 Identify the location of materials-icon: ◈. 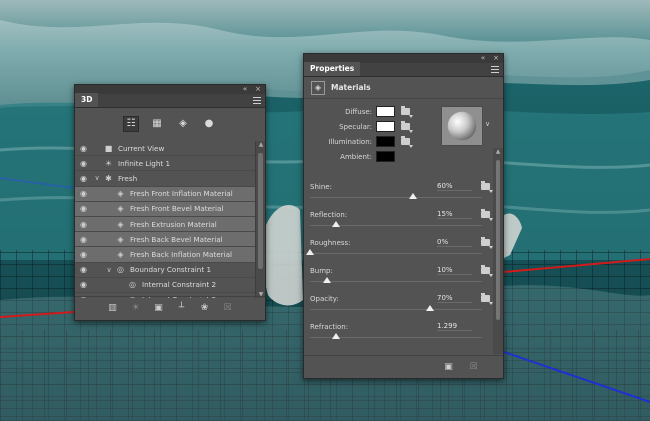
(183, 124).